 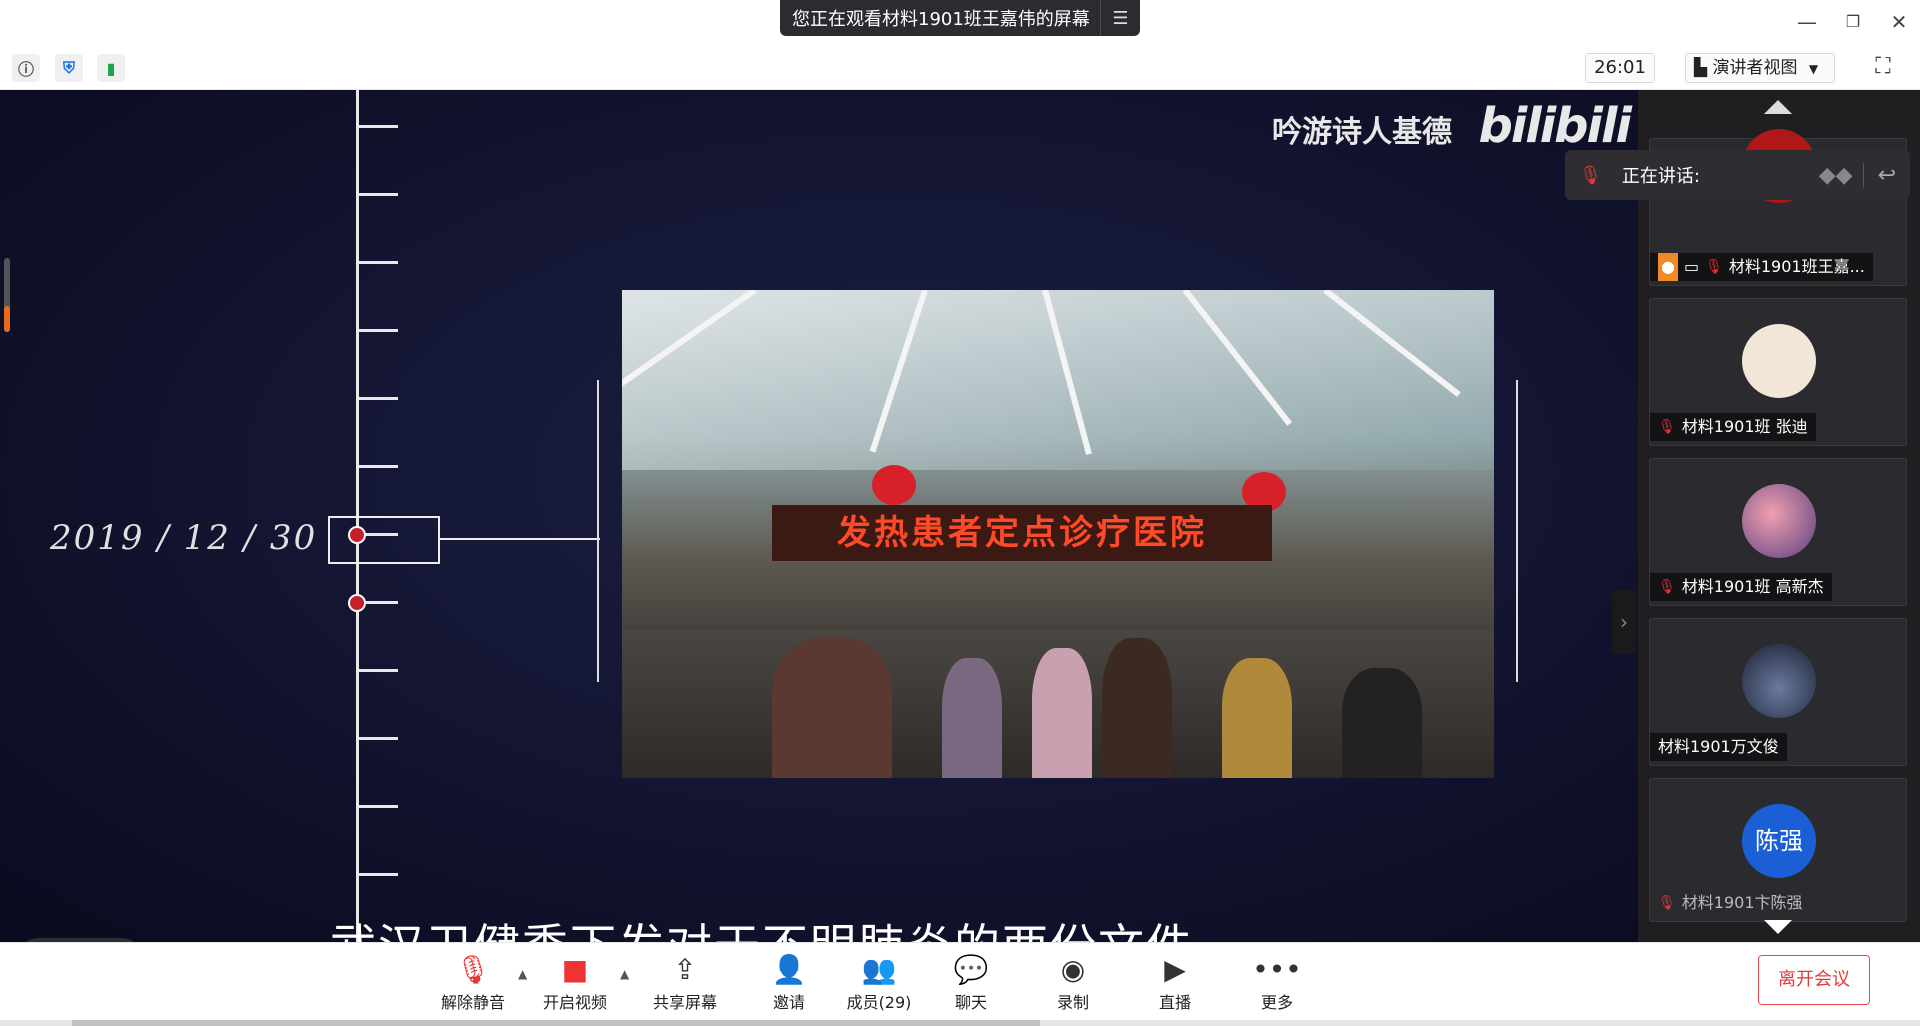 I want to click on photo-frame-right, so click(x=1517, y=531).